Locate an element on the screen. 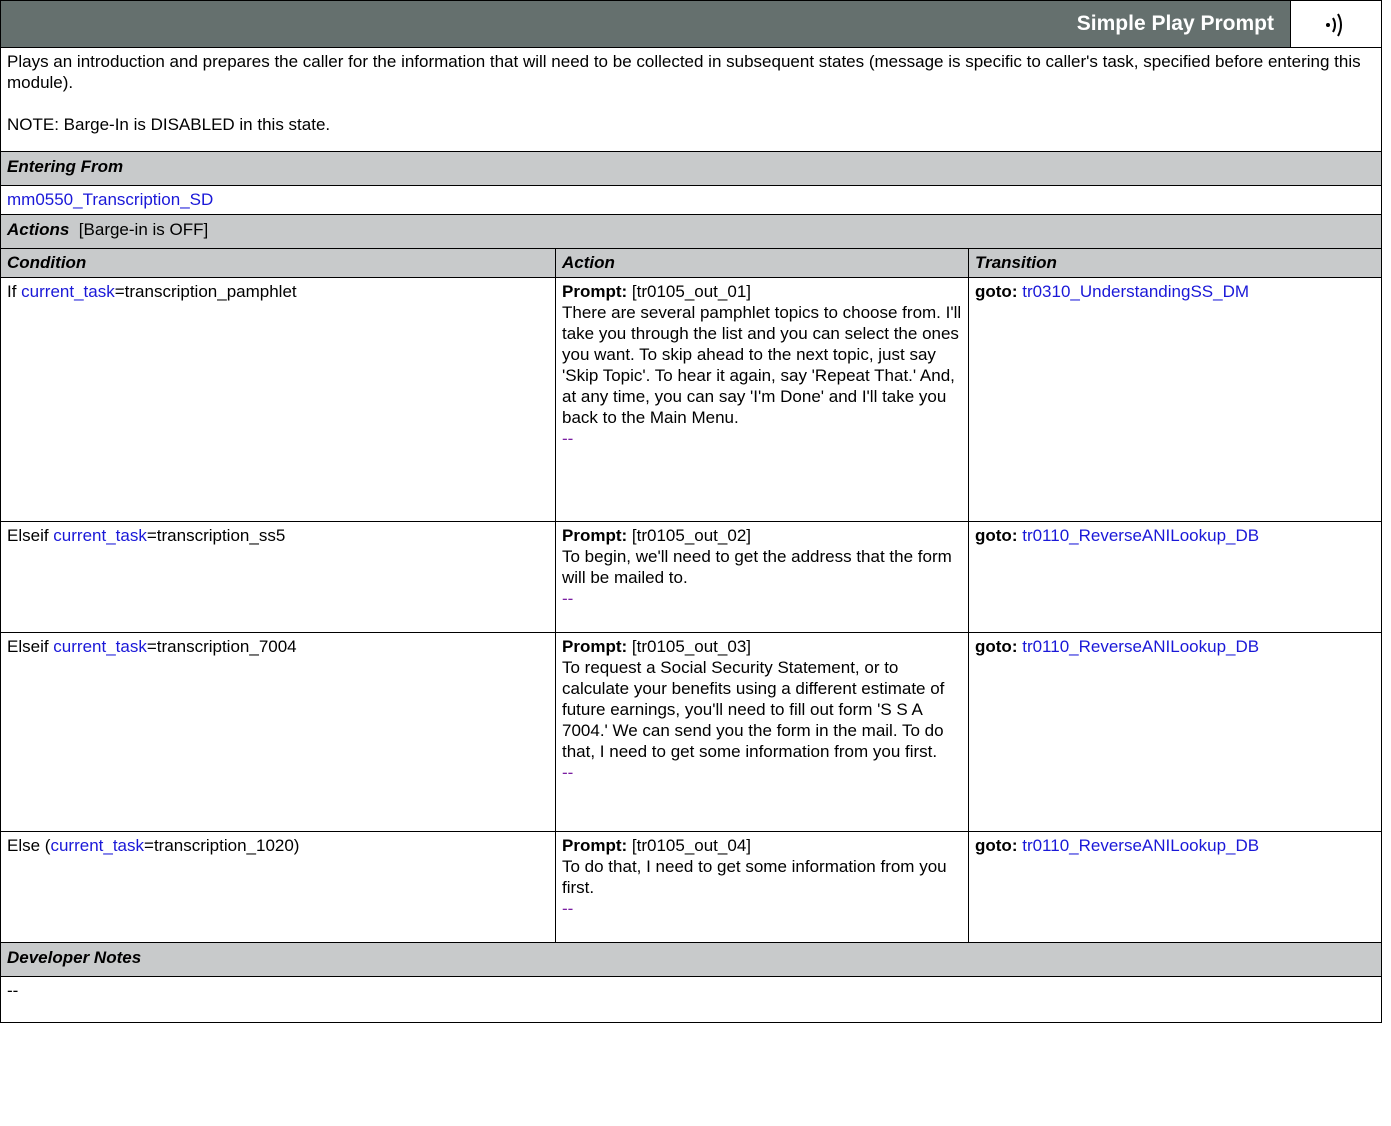 The image size is (1391, 1126). condition-value: =transcription_pamphlet is located at coordinates (205, 291).